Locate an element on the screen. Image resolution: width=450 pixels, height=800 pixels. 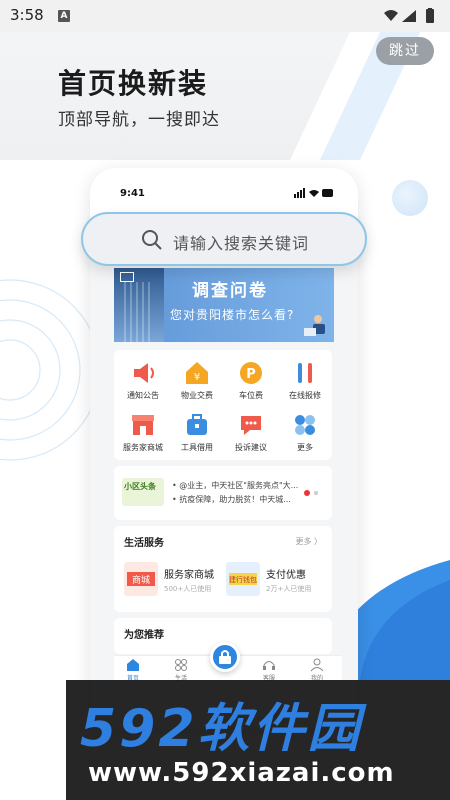
service-item: ¥ 物业交费 is located at coordinates (197, 380).